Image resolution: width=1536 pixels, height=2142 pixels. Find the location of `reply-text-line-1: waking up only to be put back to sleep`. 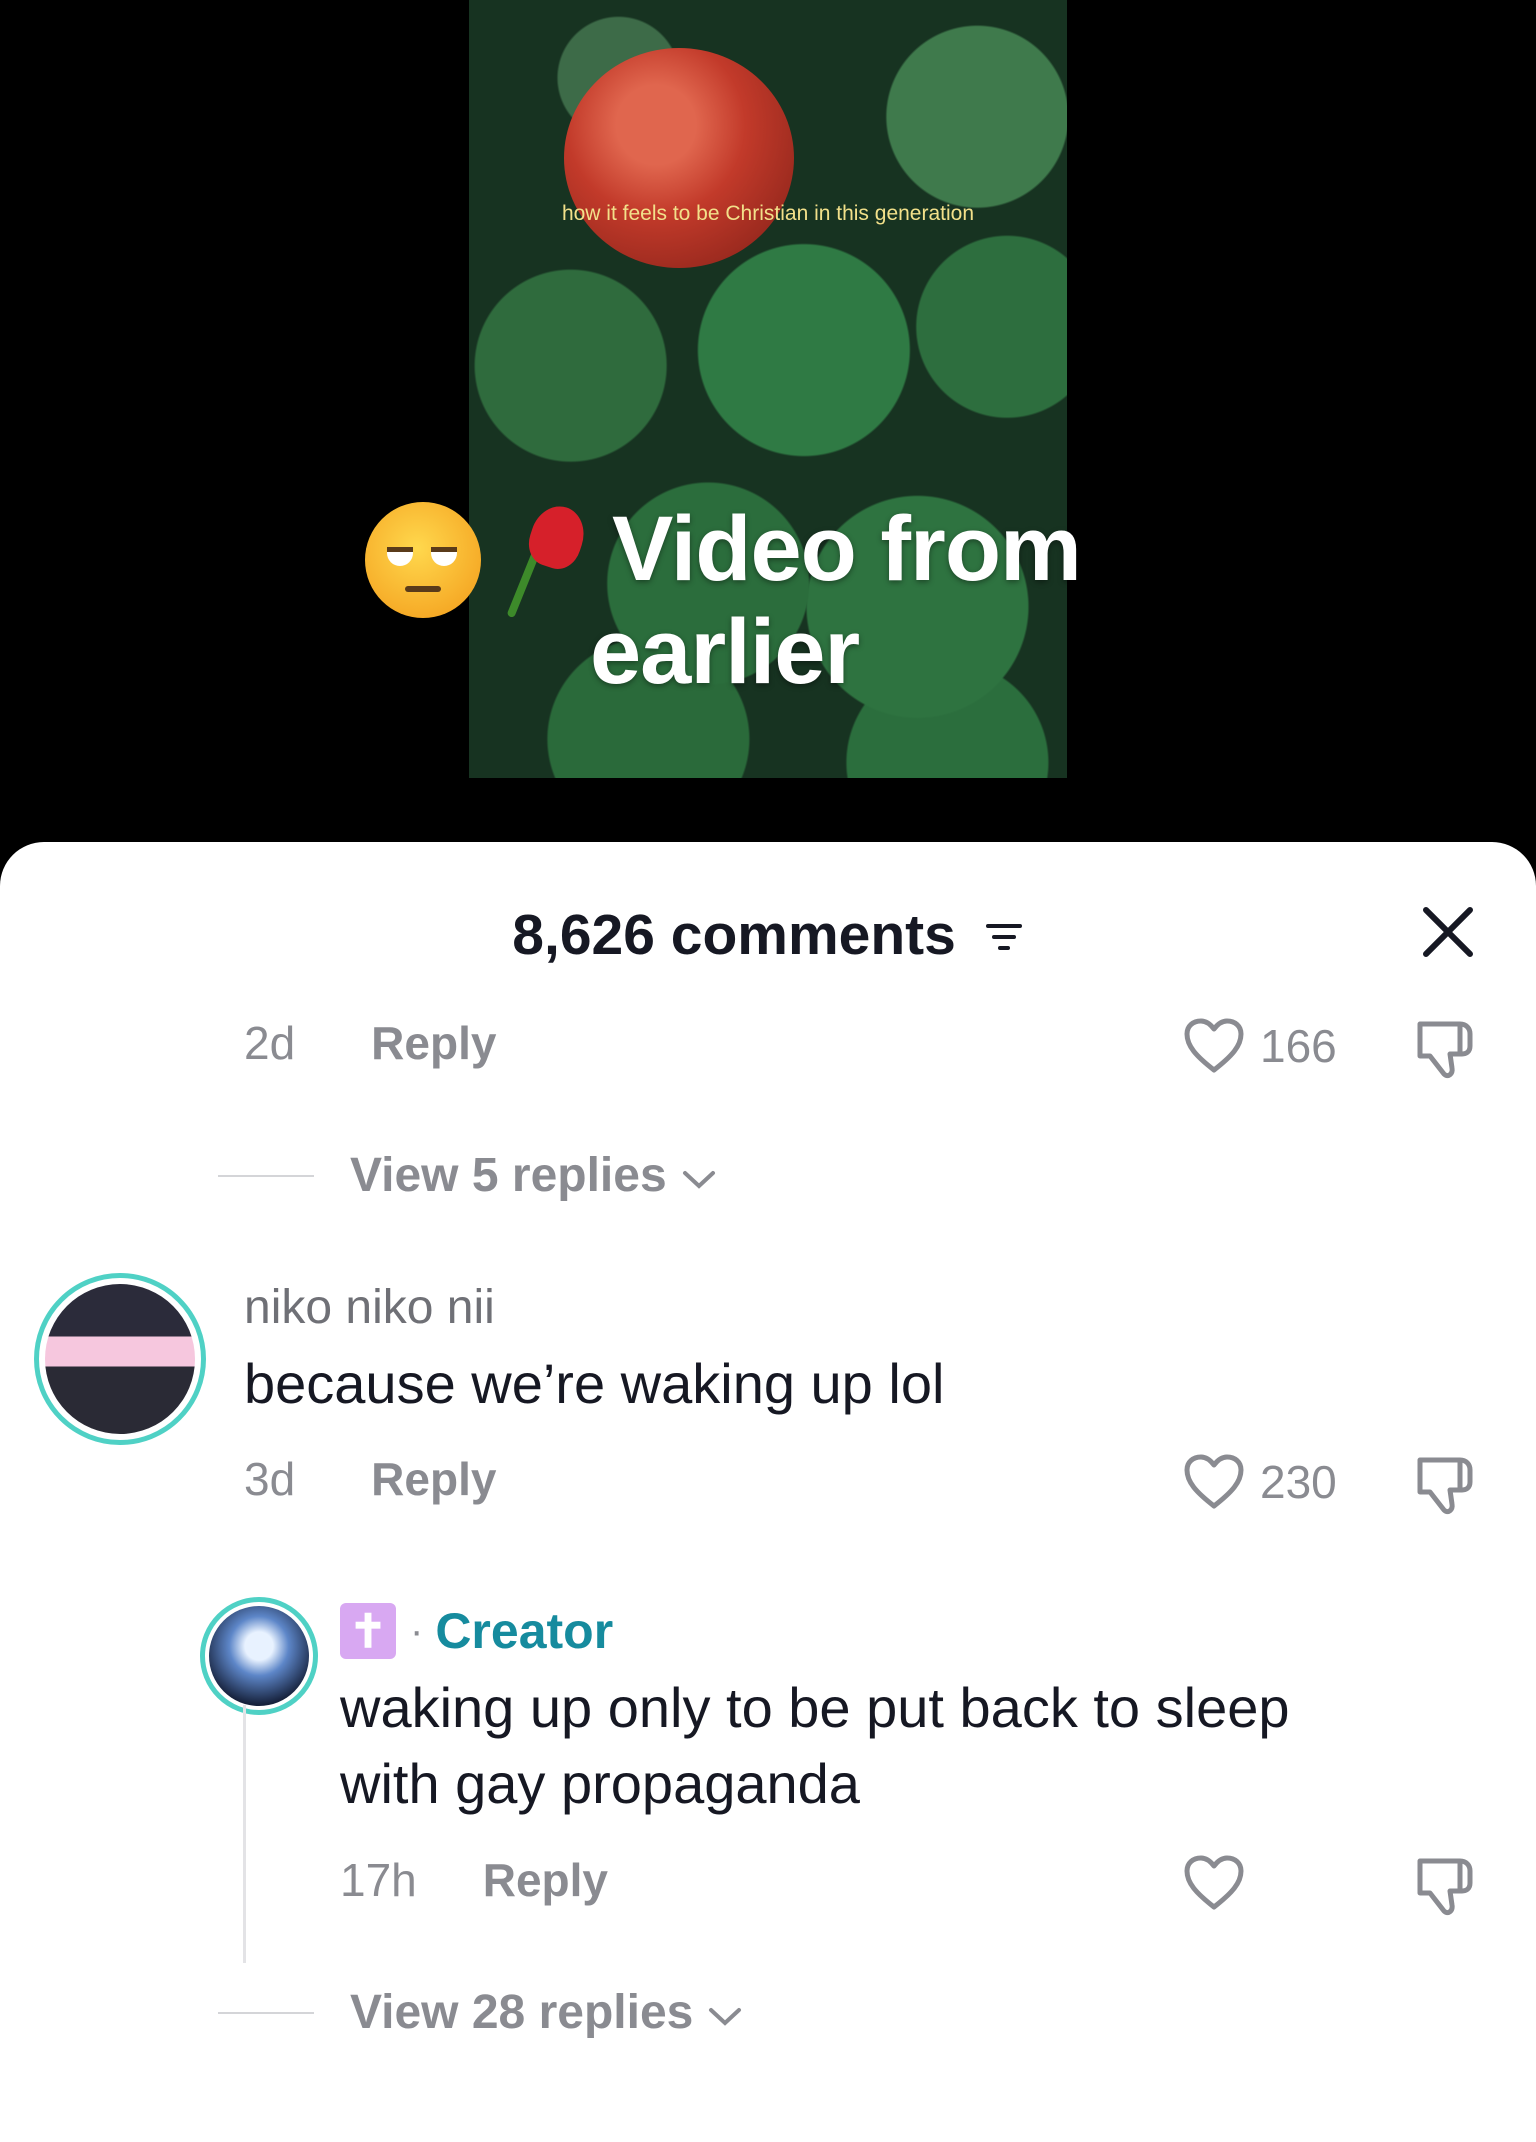

reply-text-line-1: waking up only to be put back to sleep is located at coordinates (815, 1707).